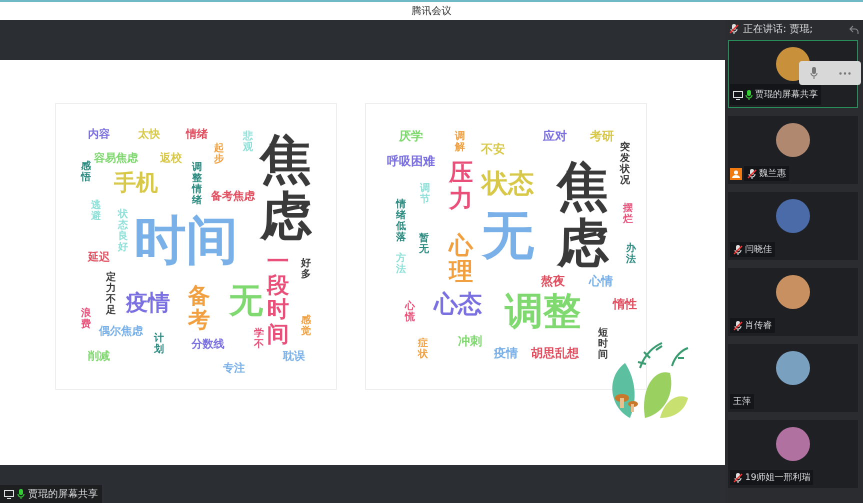 This screenshot has width=863, height=503. I want to click on window-title: 腾讯会议, so click(432, 11).